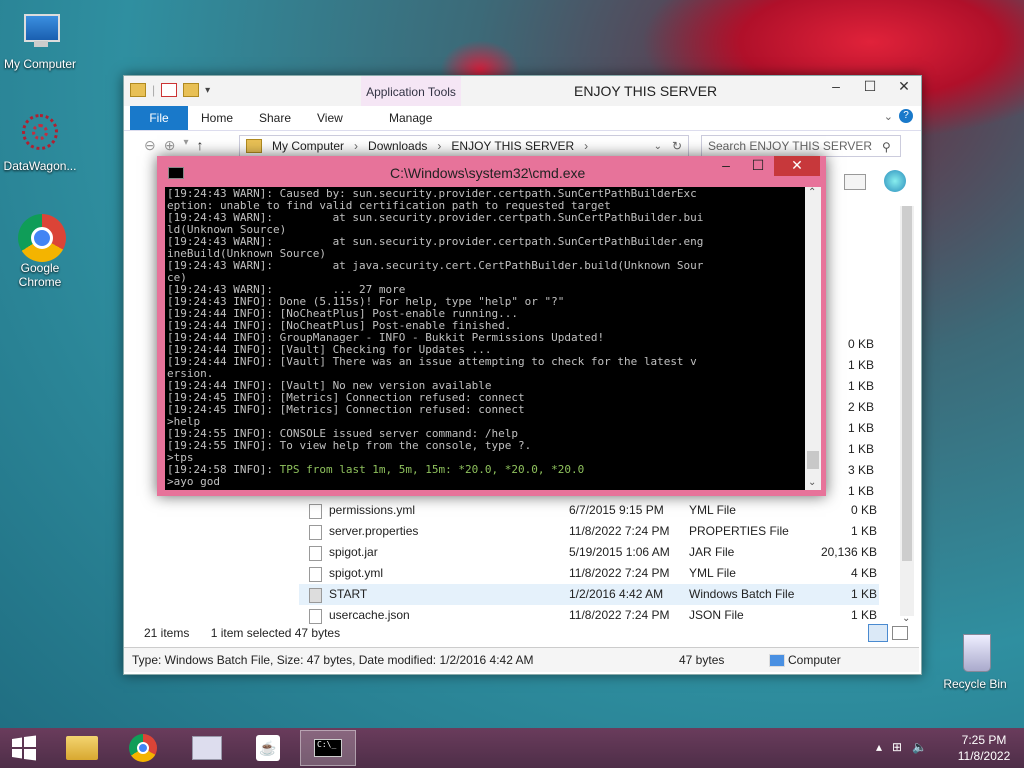 This screenshot has height=768, width=1024. Describe the element at coordinates (522, 118) in the screenshot. I see `ribbon-tabs: File Home Share View Manage ⌄ ?` at that location.